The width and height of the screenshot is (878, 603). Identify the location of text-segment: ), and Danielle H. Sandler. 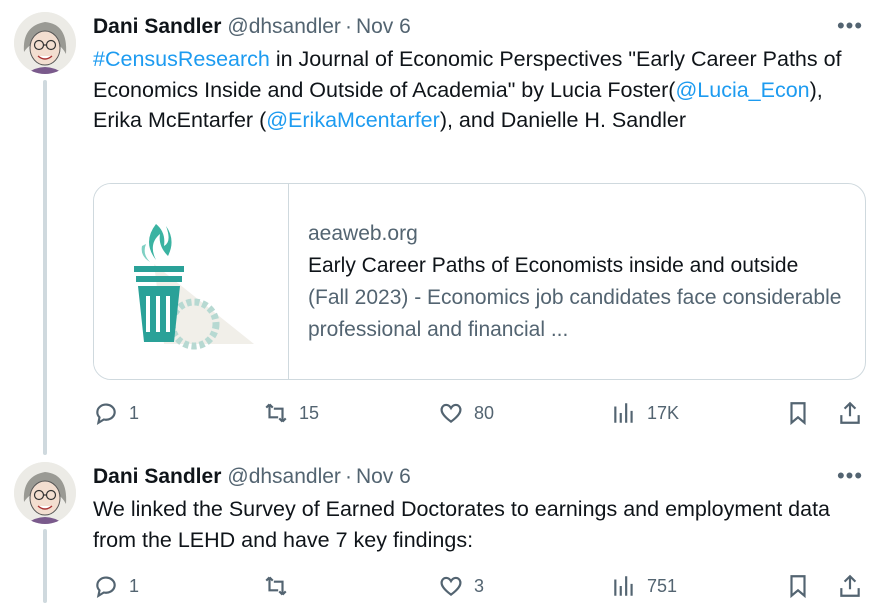
(563, 120).